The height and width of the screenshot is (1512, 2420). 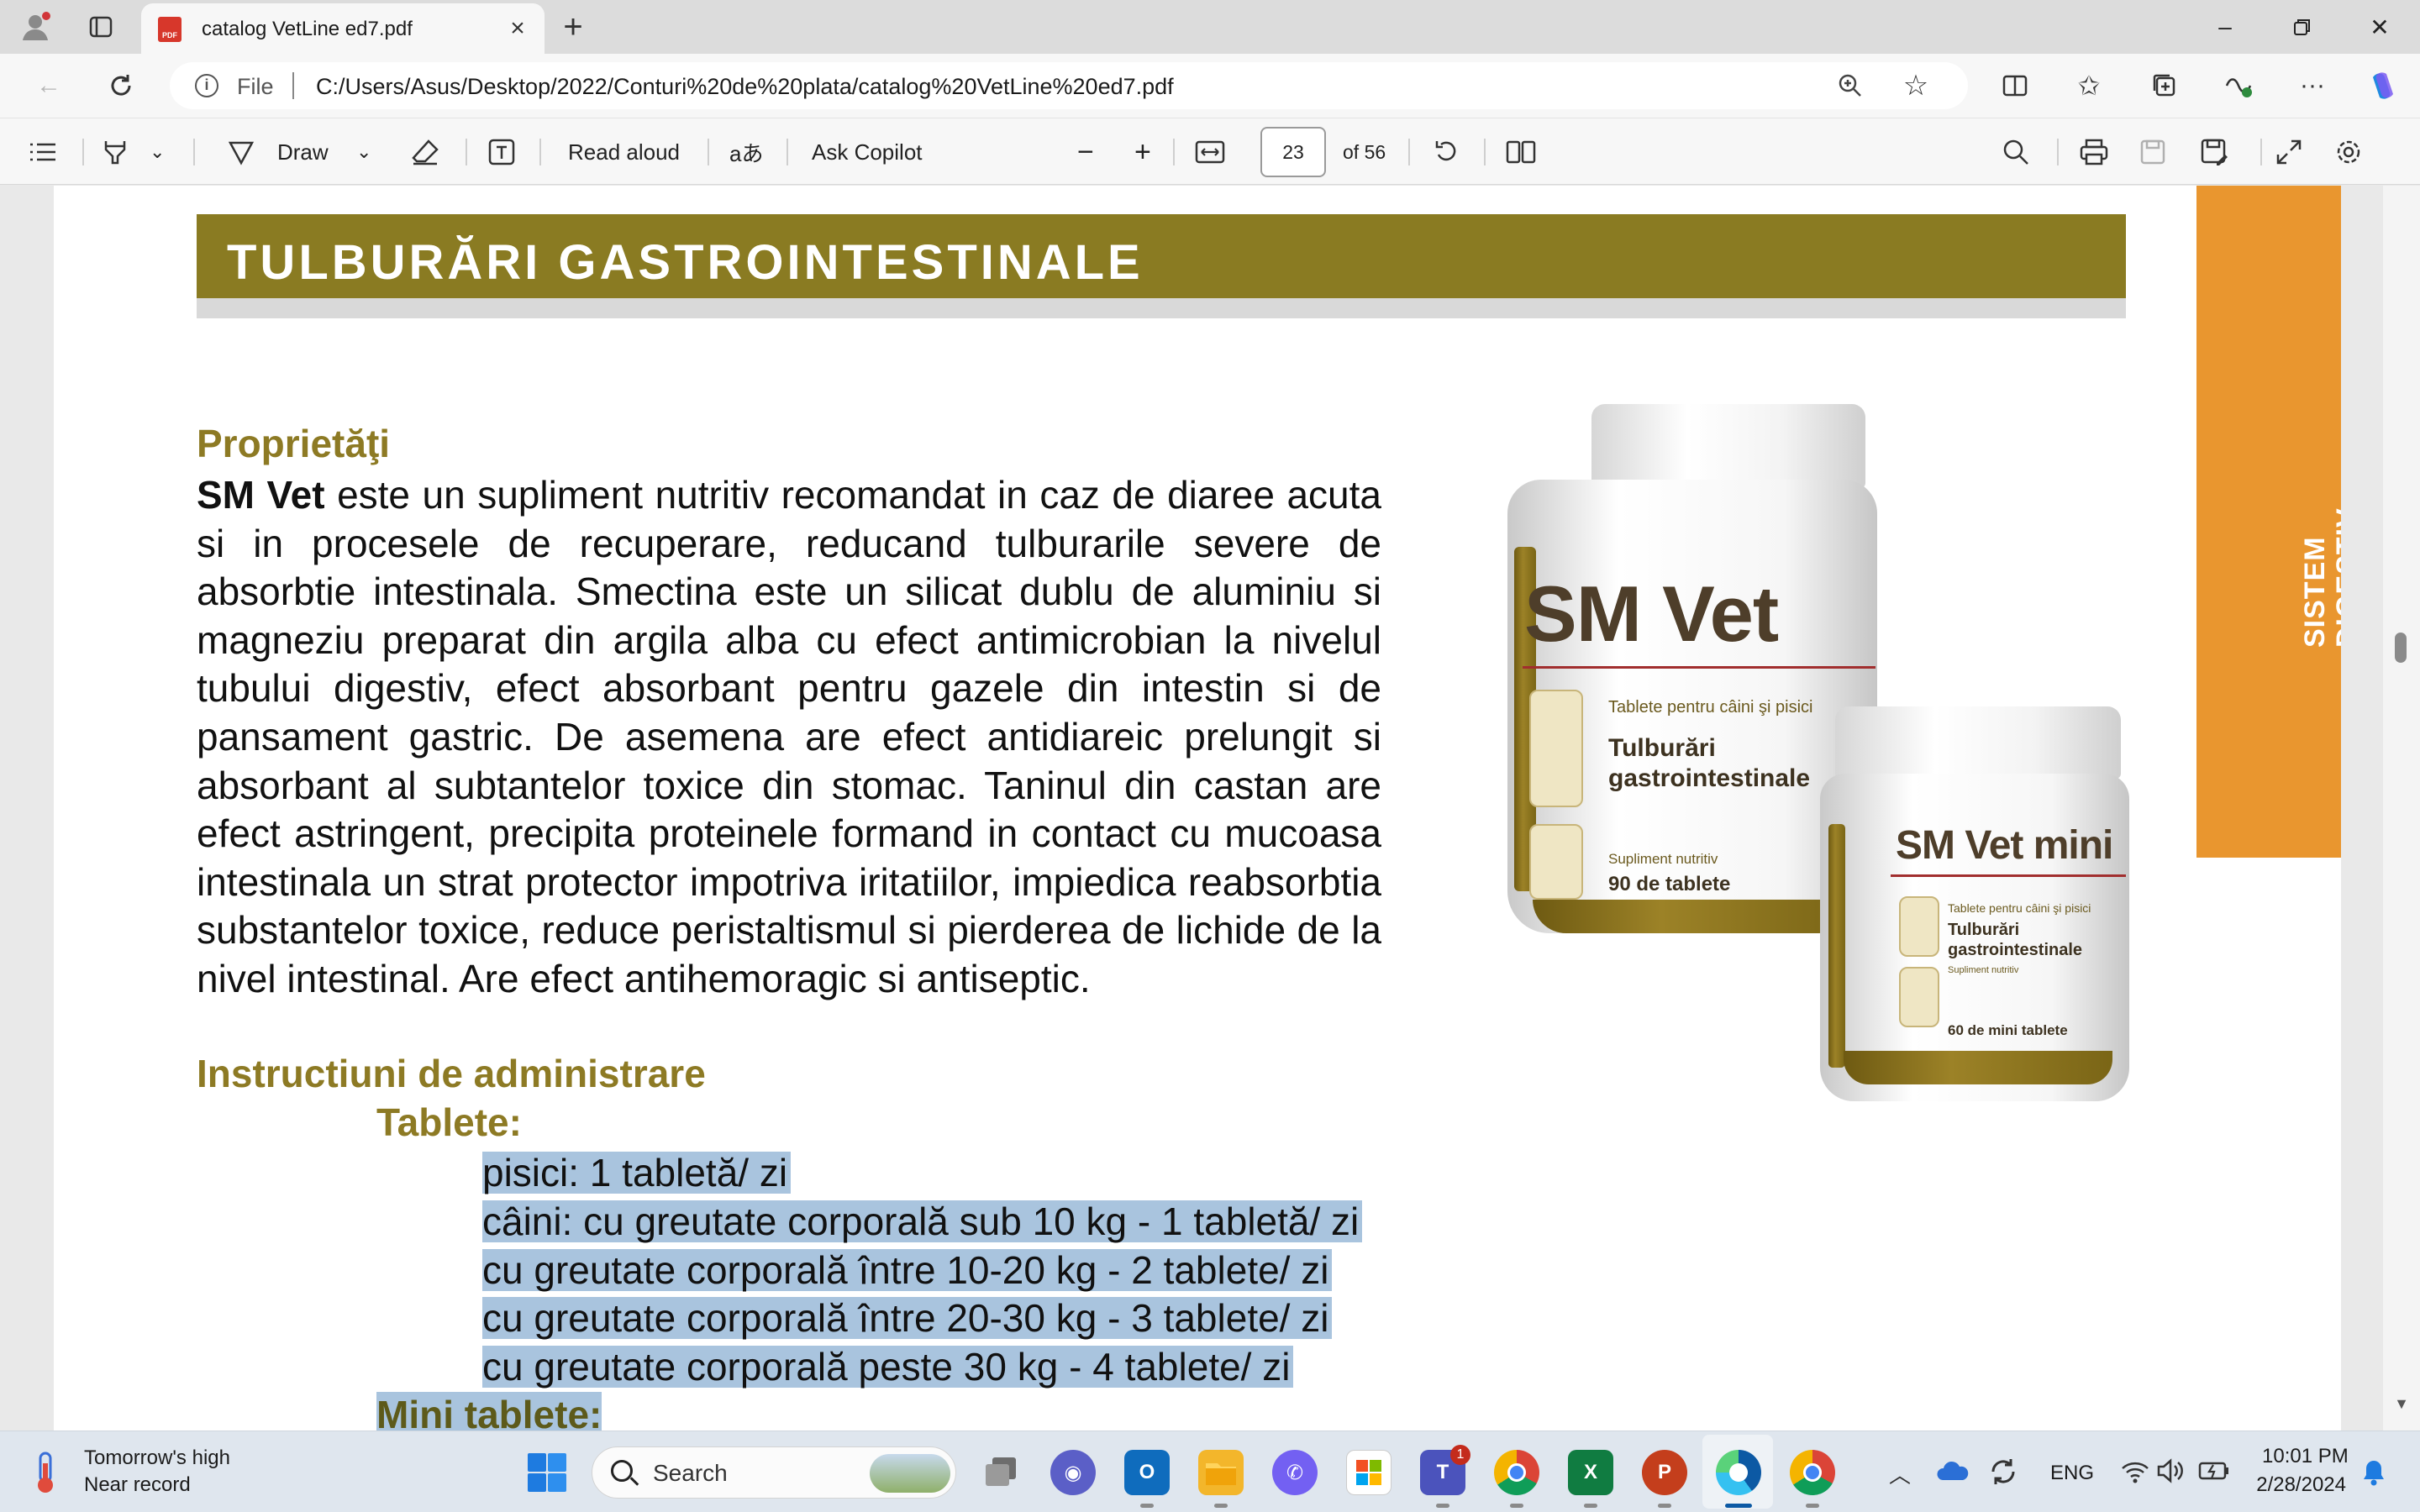 I want to click on back-arrow-icon: ←, so click(x=49, y=85).